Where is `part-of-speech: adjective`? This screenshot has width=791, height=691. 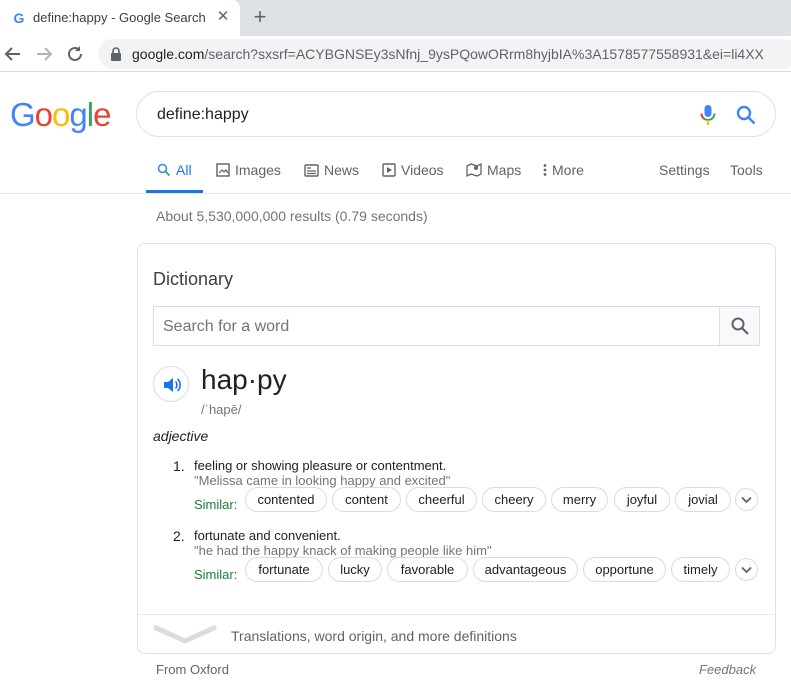 part-of-speech: adjective is located at coordinates (181, 436).